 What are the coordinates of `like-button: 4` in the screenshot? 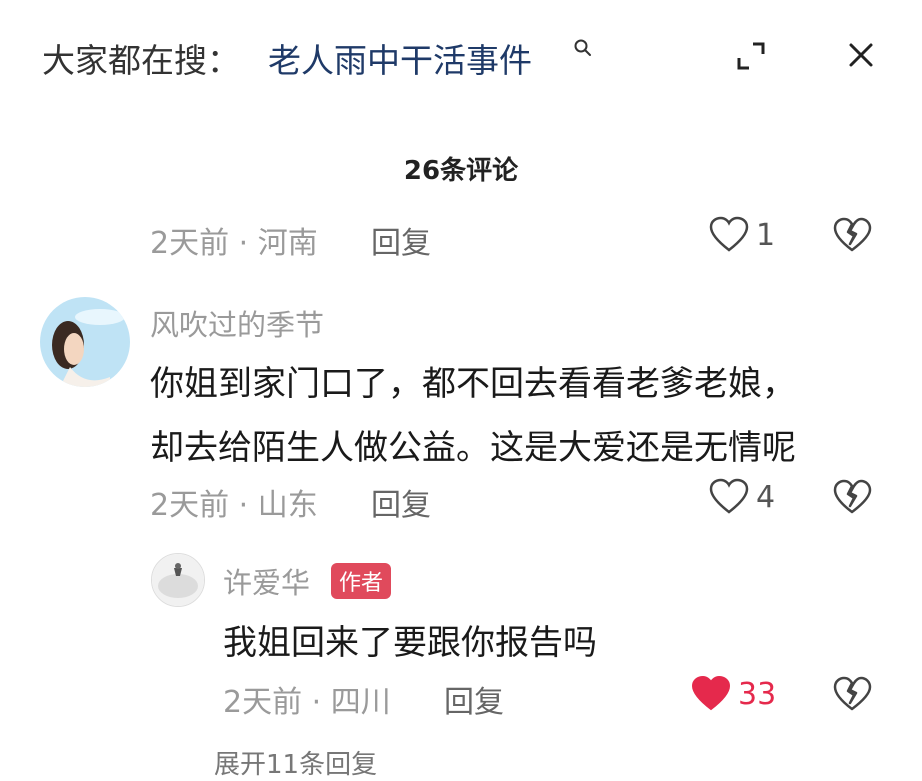 It's located at (741, 497).